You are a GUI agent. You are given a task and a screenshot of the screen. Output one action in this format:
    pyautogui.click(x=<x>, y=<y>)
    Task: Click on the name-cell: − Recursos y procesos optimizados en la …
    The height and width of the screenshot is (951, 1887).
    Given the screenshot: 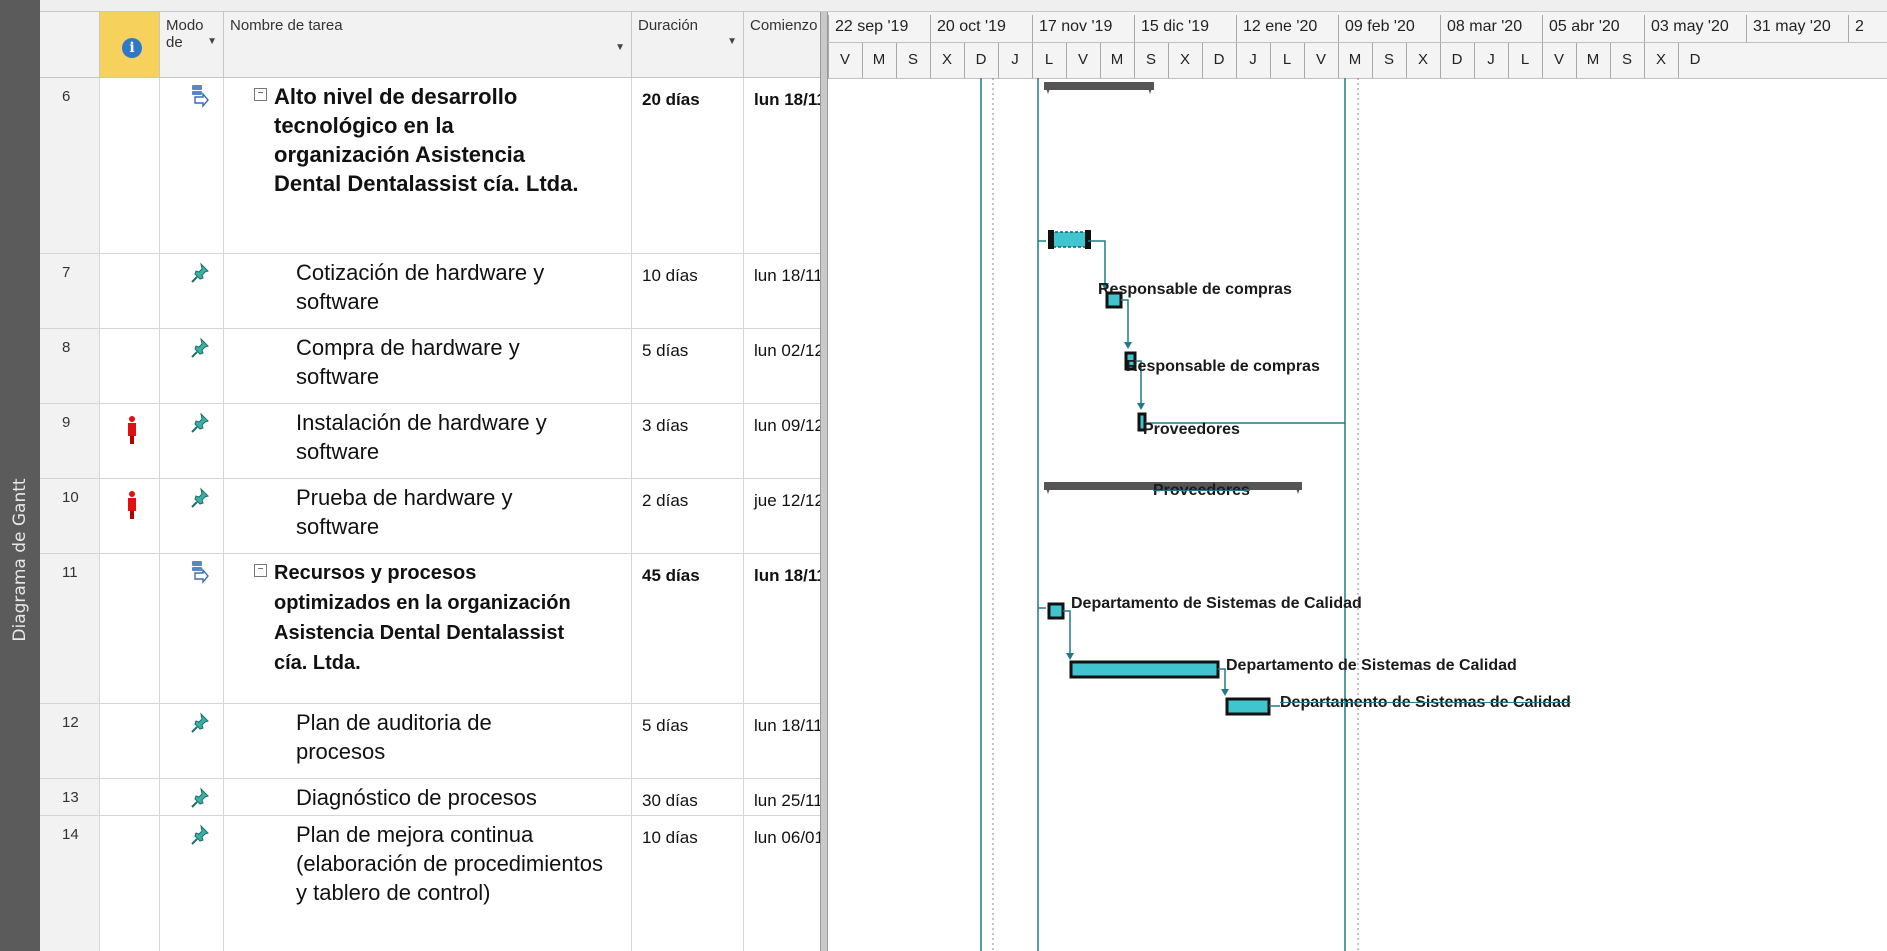 What is the action you would take?
    pyautogui.click(x=428, y=628)
    